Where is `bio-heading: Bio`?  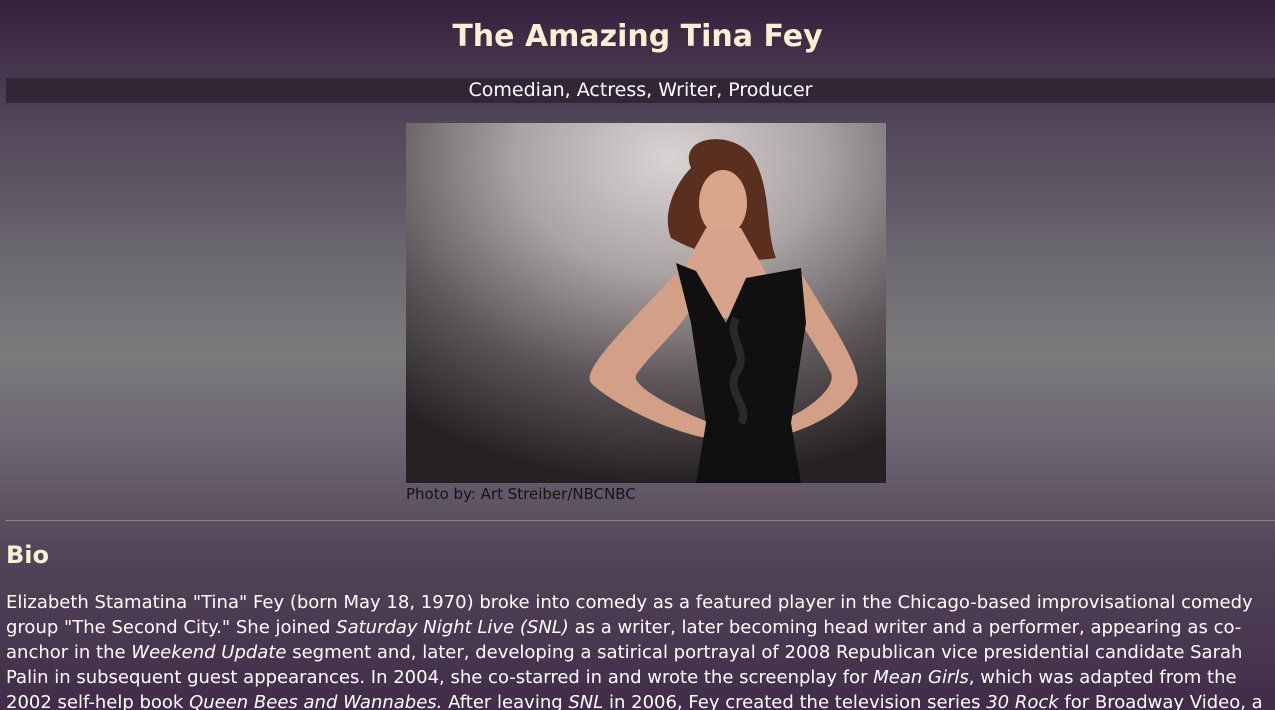 bio-heading: Bio is located at coordinates (28, 555).